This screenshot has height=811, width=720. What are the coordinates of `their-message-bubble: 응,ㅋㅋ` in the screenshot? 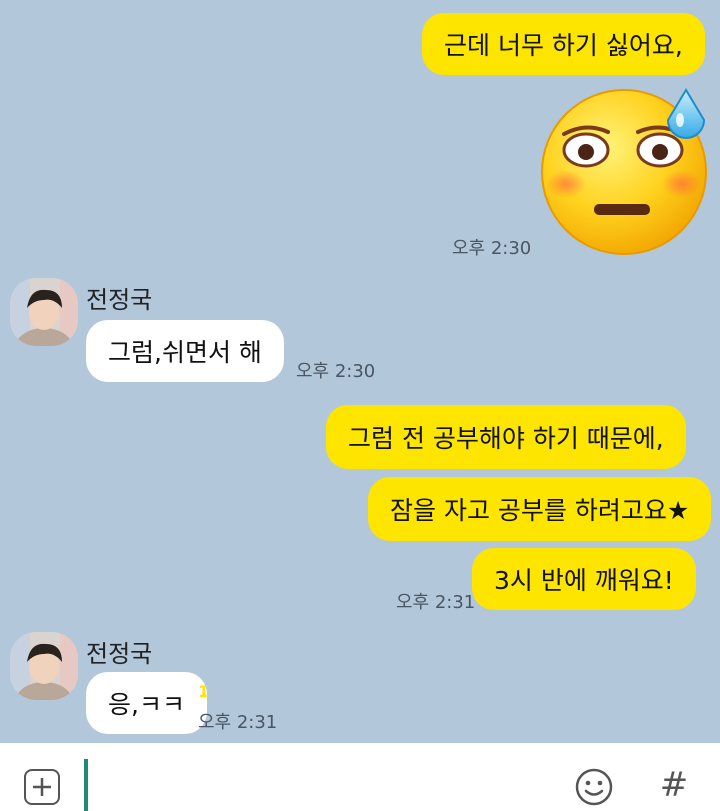 It's located at (146, 703).